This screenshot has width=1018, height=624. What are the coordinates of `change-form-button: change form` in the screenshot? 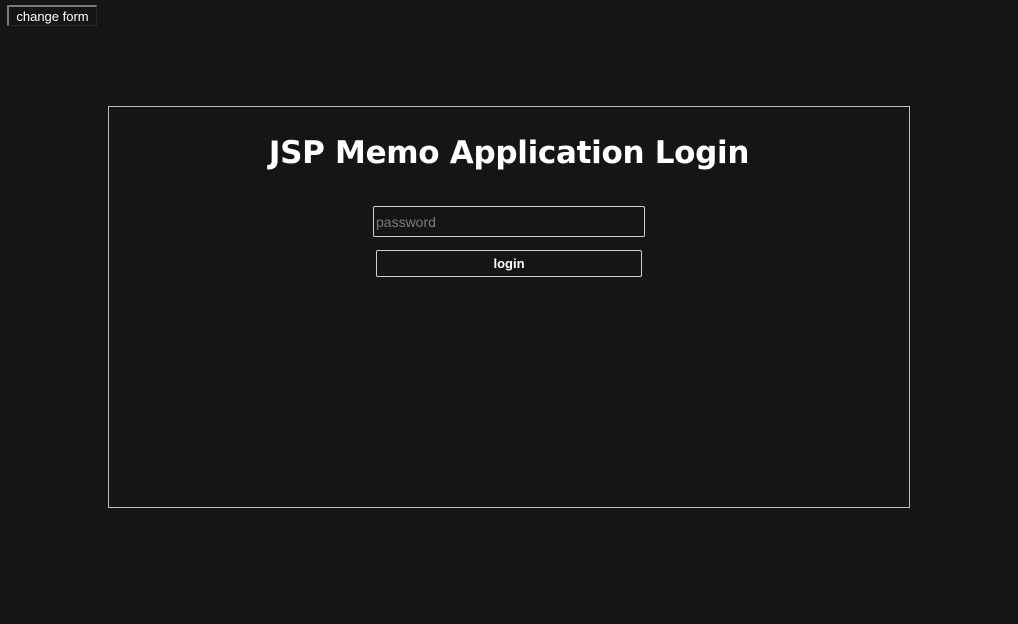 It's located at (52, 15).